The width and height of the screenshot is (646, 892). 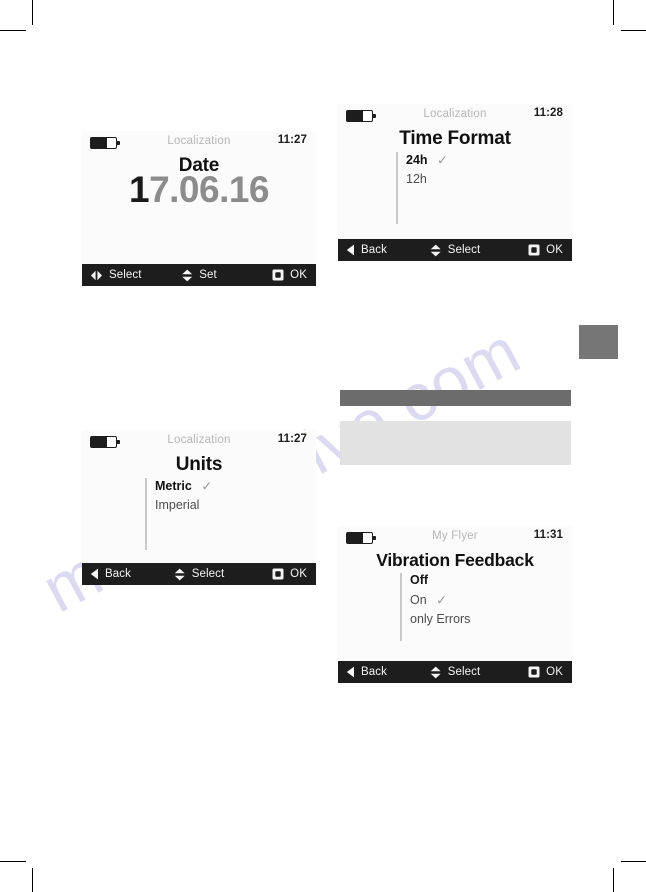 I want to click on crop-mark-top-right-horizontal, so click(x=633, y=31).